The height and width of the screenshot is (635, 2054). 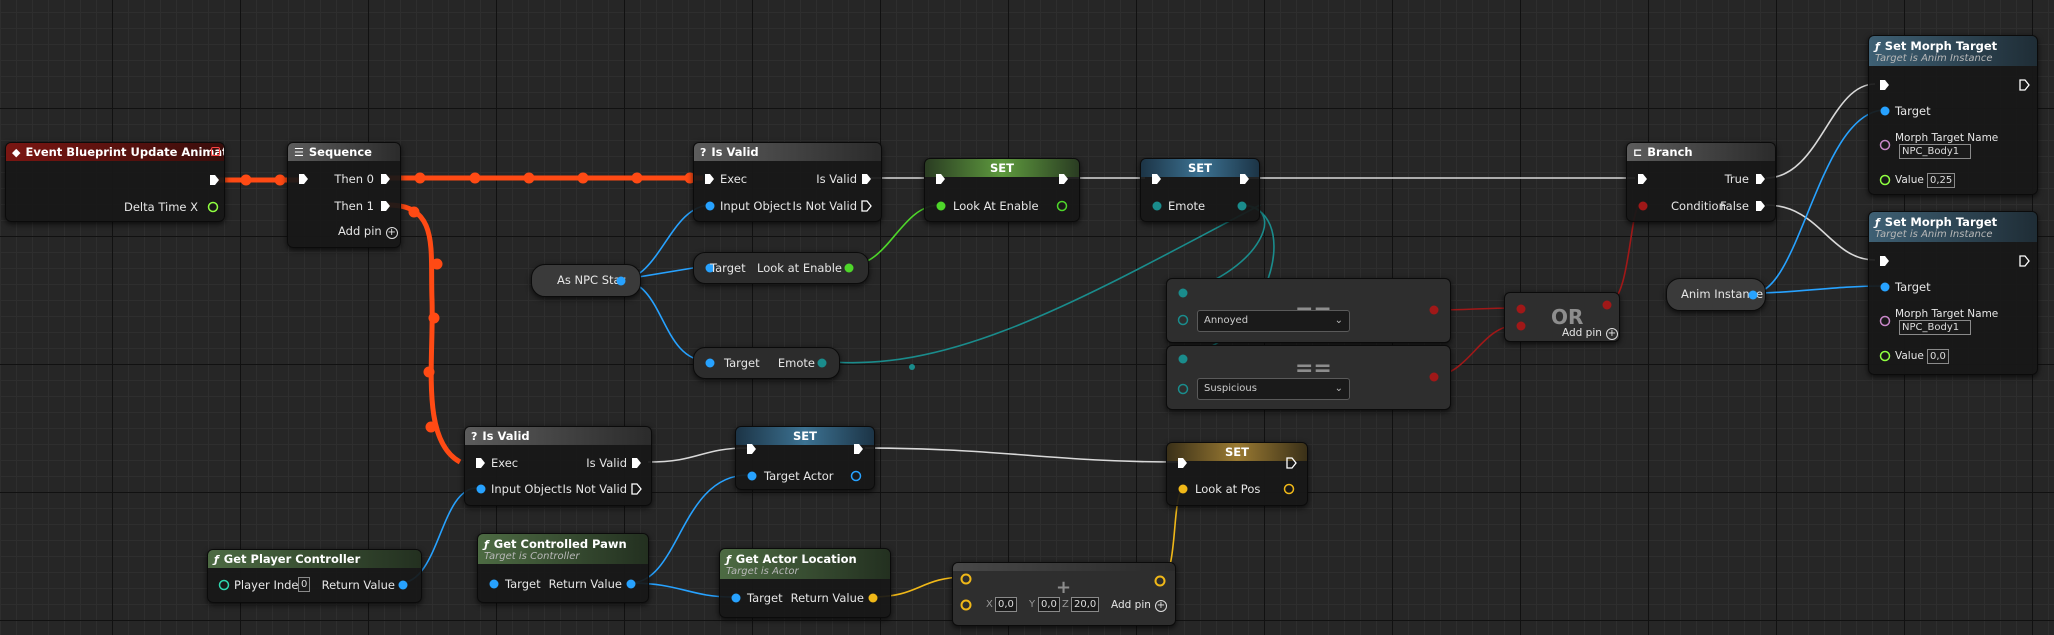 I want to click on enum-in-pin, so click(x=1157, y=206).